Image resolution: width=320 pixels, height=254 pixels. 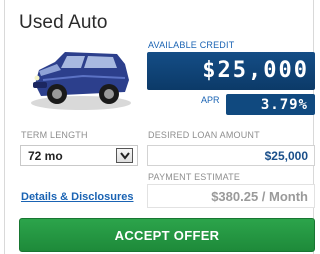 I want to click on payment-estimate-label: PAYMENT ESTIMATE, so click(x=194, y=177).